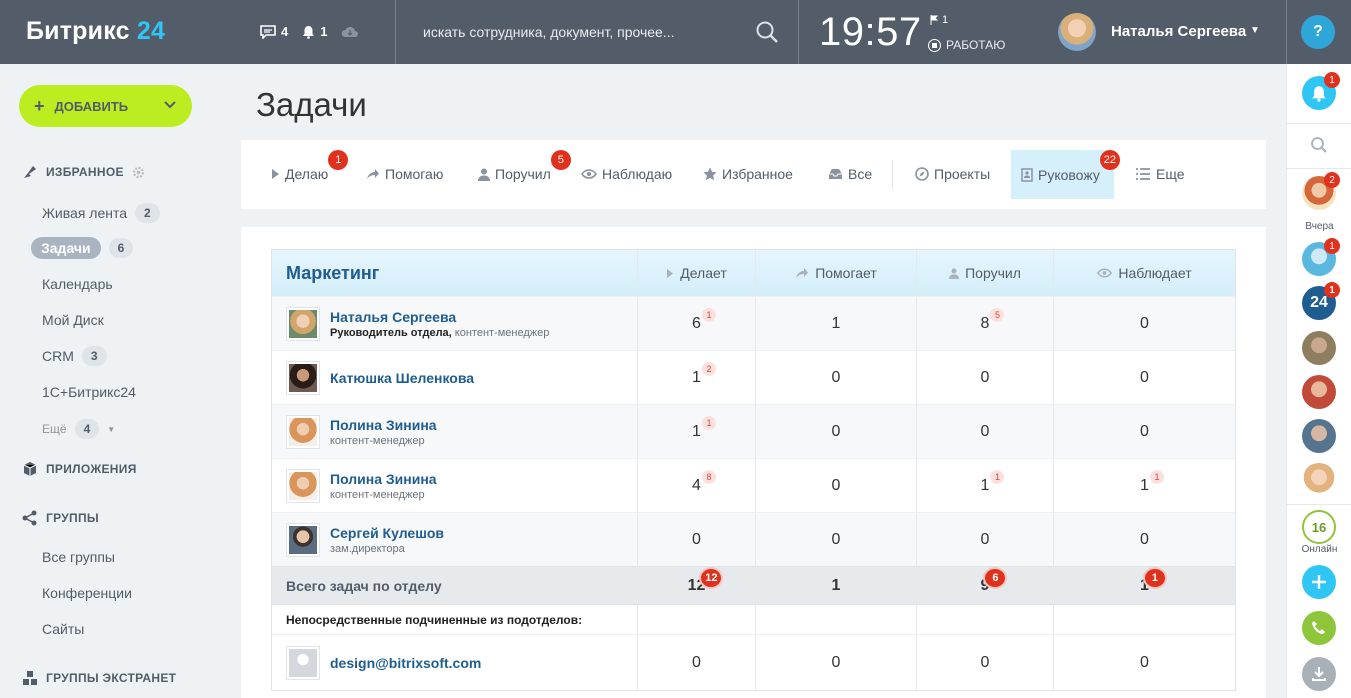 The image size is (1351, 698). What do you see at coordinates (985, 585) in the screenshot?
I see `total-assigned: 96` at bounding box center [985, 585].